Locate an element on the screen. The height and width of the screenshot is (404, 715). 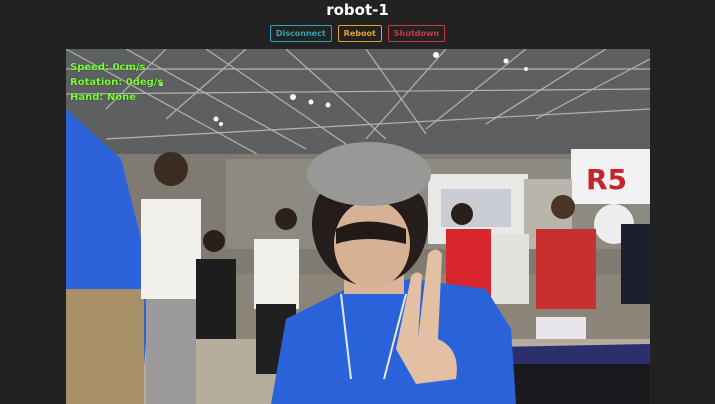
booth-sign-text: R5 is located at coordinates (606, 179).